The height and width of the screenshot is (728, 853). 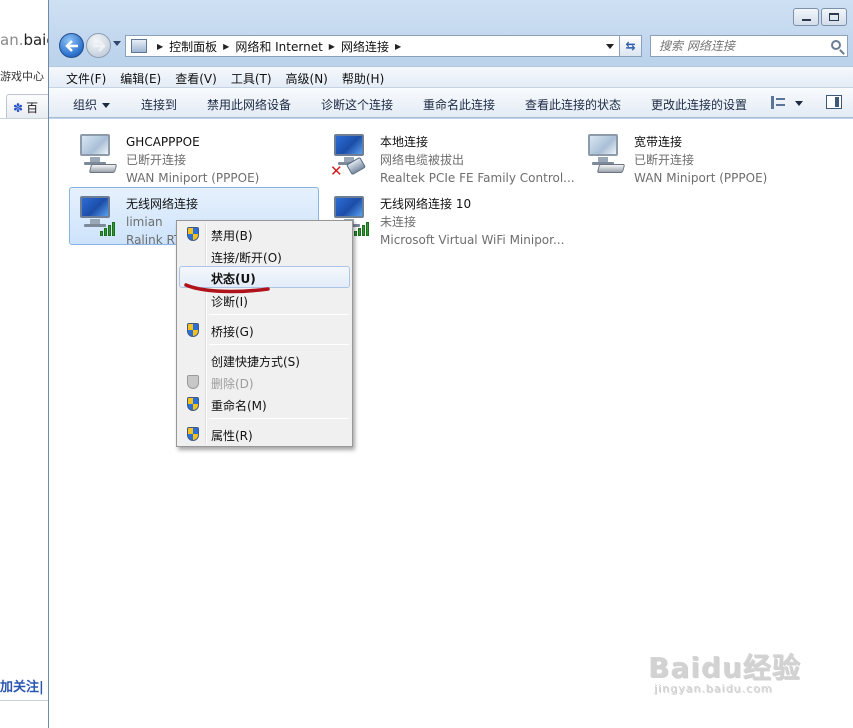 I want to click on window-controls, so click(x=820, y=17).